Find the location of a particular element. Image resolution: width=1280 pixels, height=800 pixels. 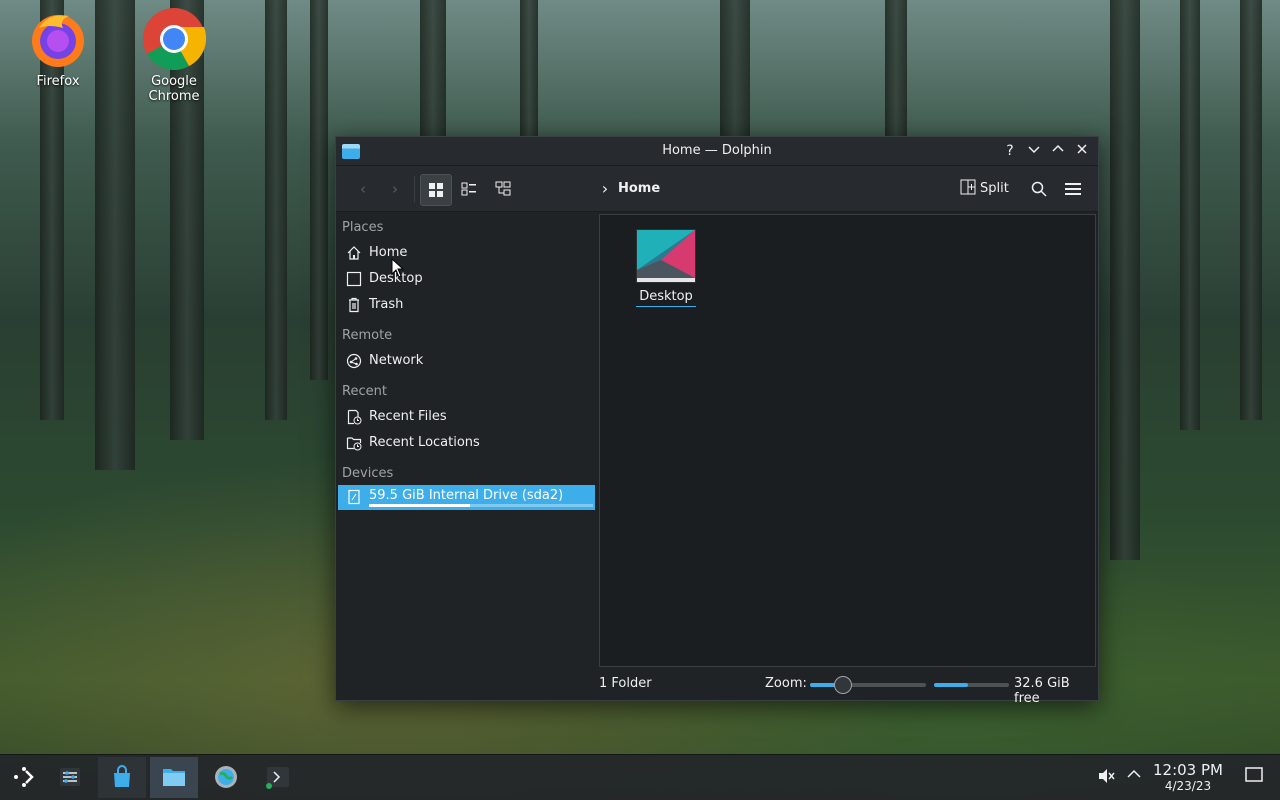

application-launcher is located at coordinates (24, 777).